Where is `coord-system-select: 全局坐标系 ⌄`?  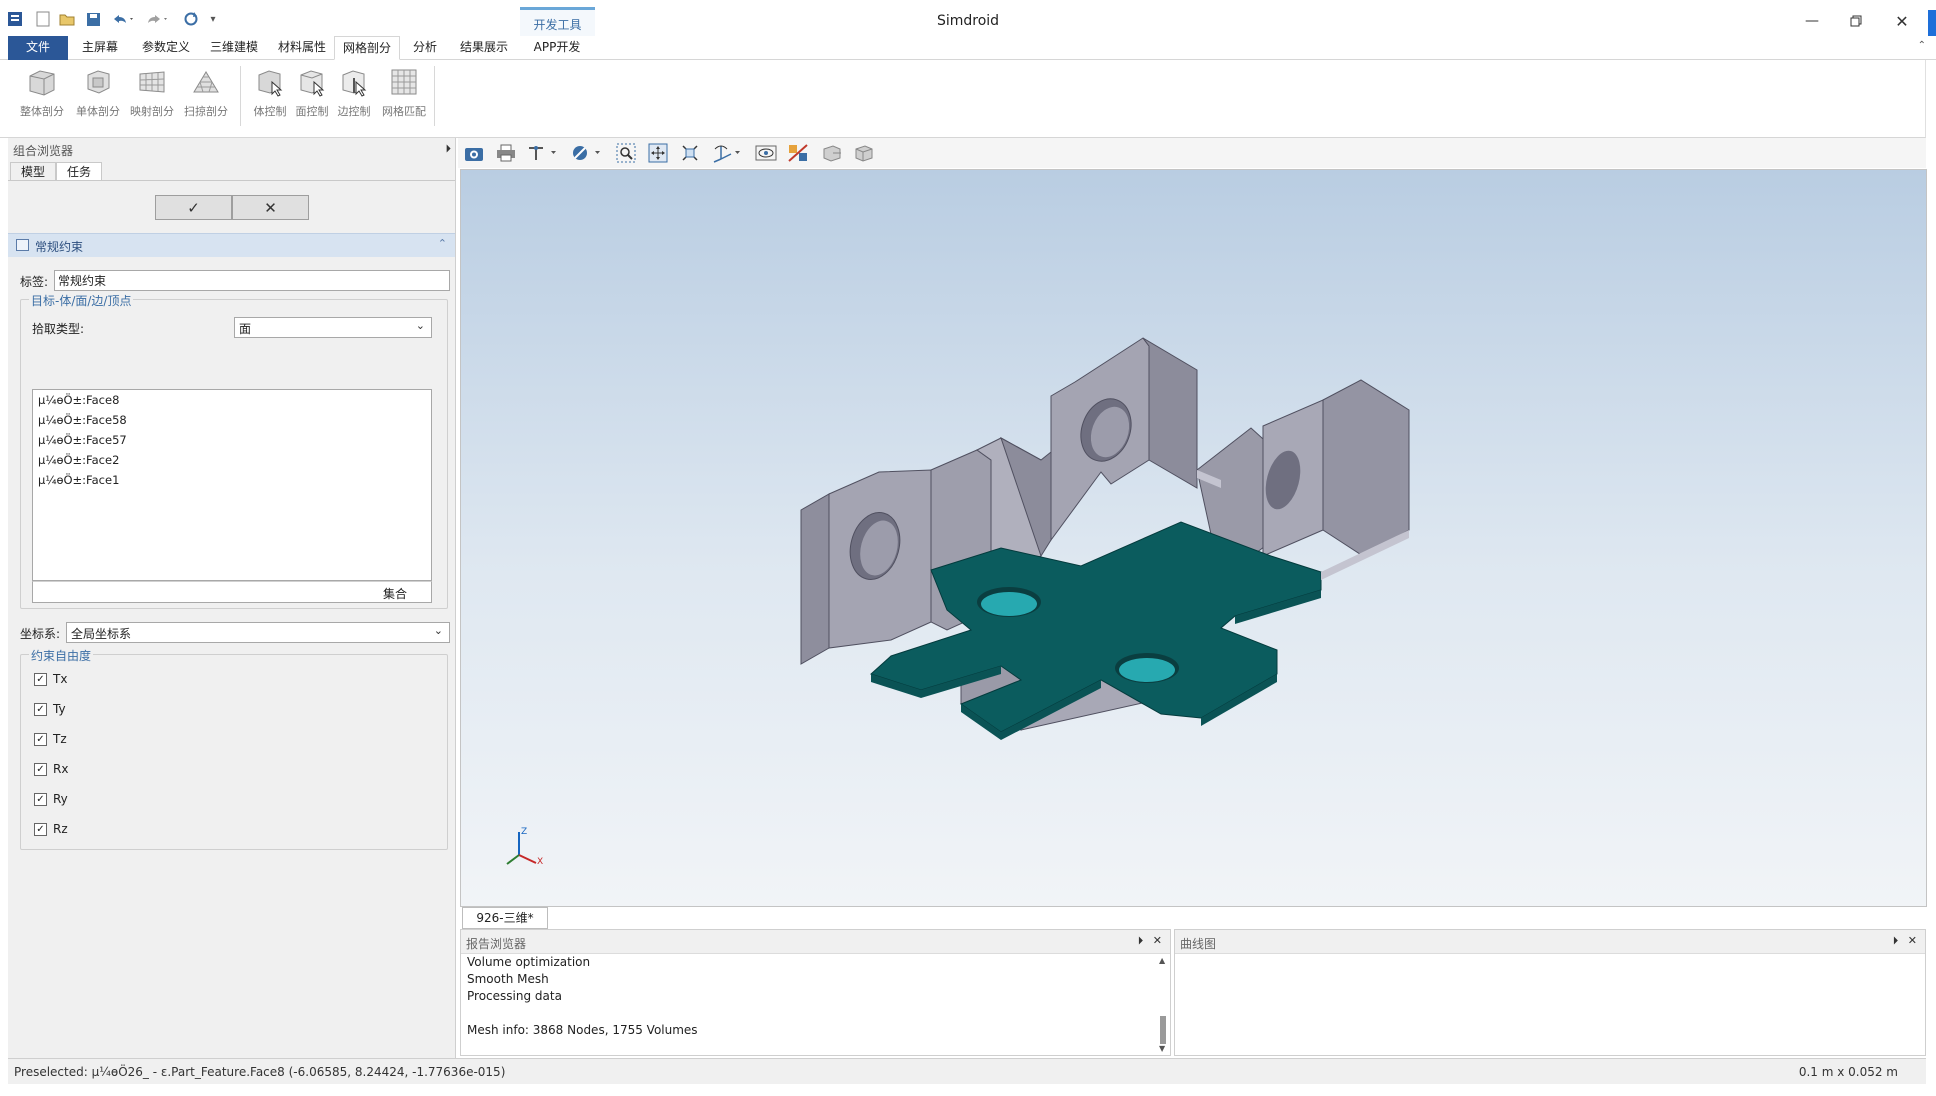 coord-system-select: 全局坐标系 ⌄ is located at coordinates (258, 632).